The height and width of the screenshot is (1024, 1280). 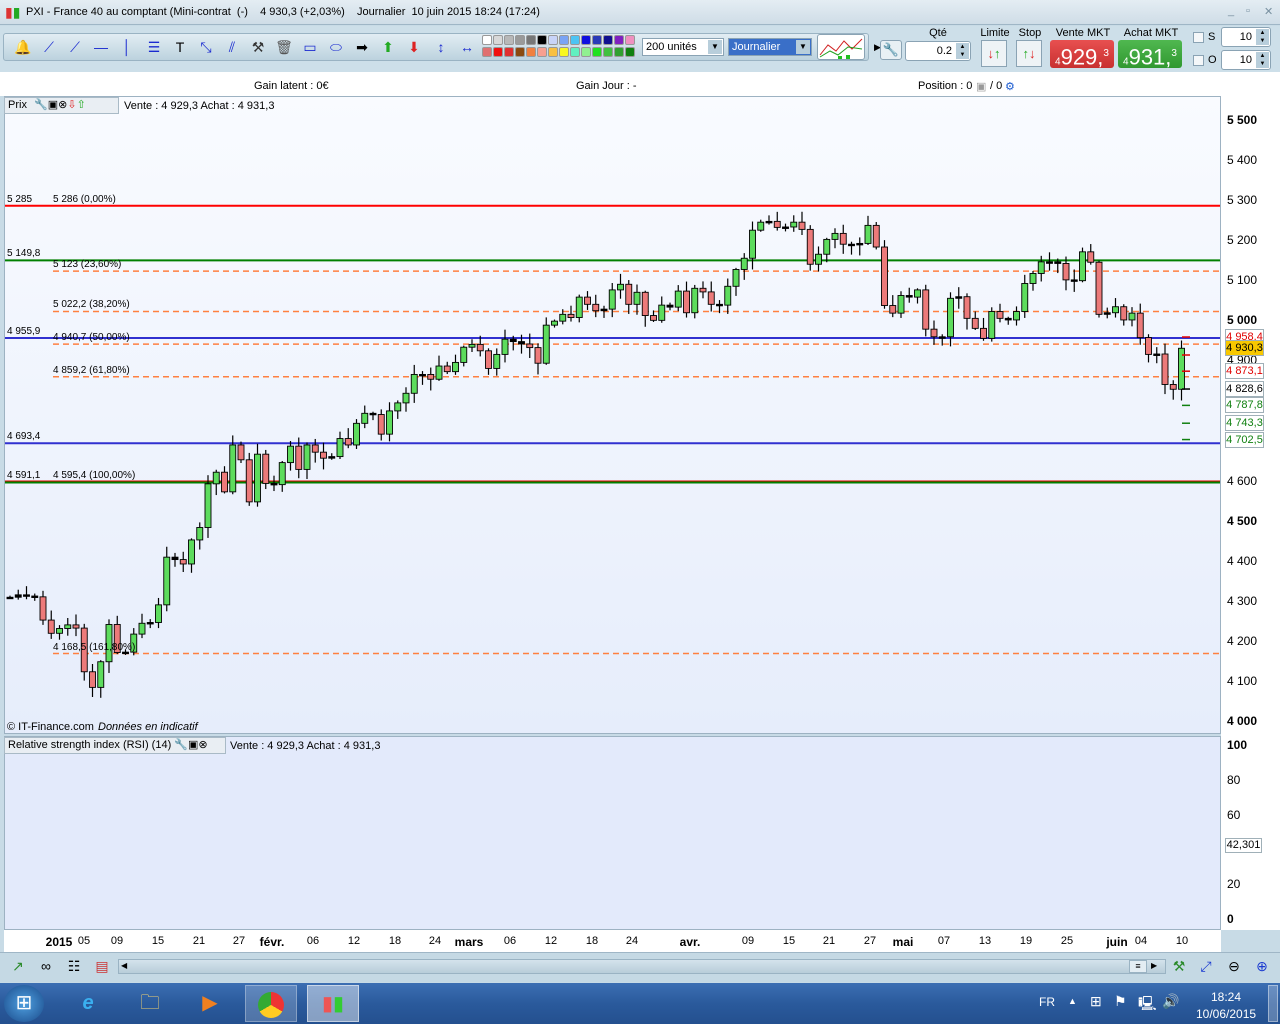 I want to click on horizontal-scrollbar: ◀ ≡ ▶, so click(x=642, y=966).